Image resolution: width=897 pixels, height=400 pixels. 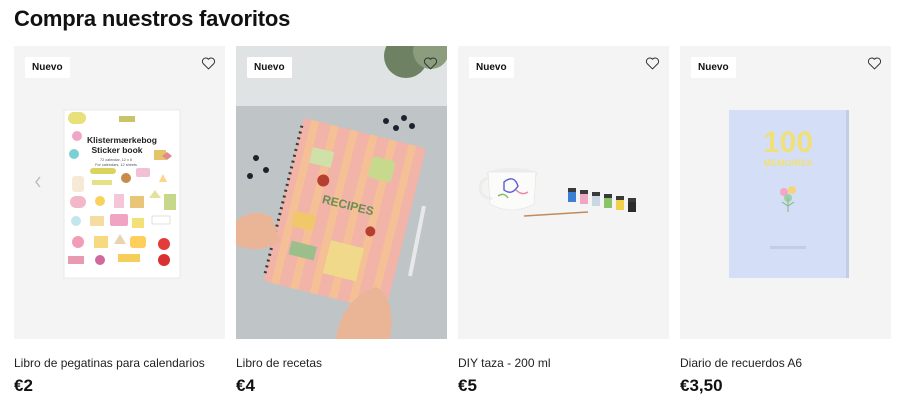 I want to click on cover-subtitle-2: For calendars, 12 sheets, so click(x=116, y=165).